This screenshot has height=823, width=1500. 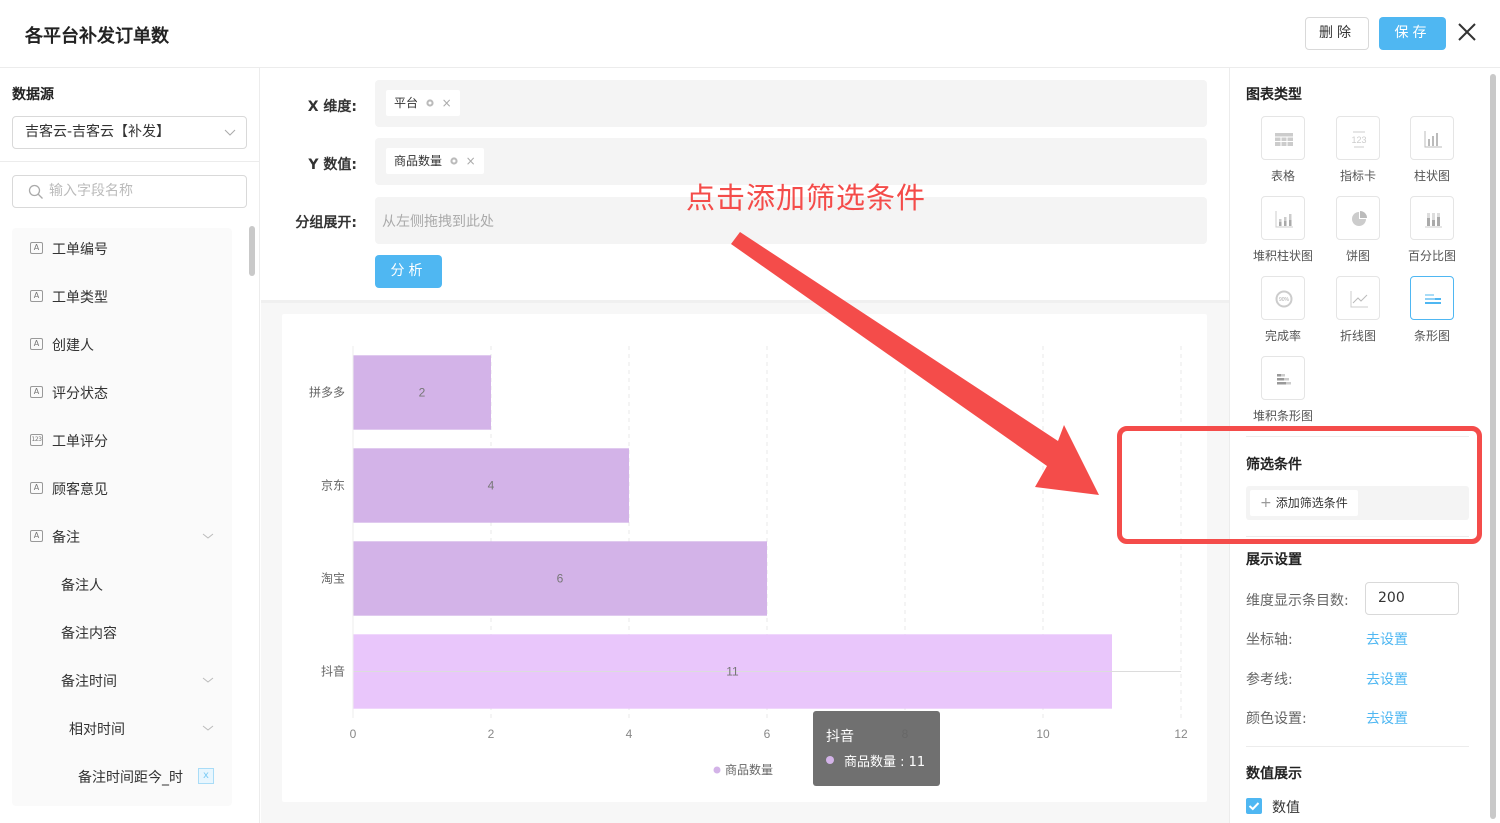 I want to click on completion-rate-icon: 90%, so click(x=1284, y=299).